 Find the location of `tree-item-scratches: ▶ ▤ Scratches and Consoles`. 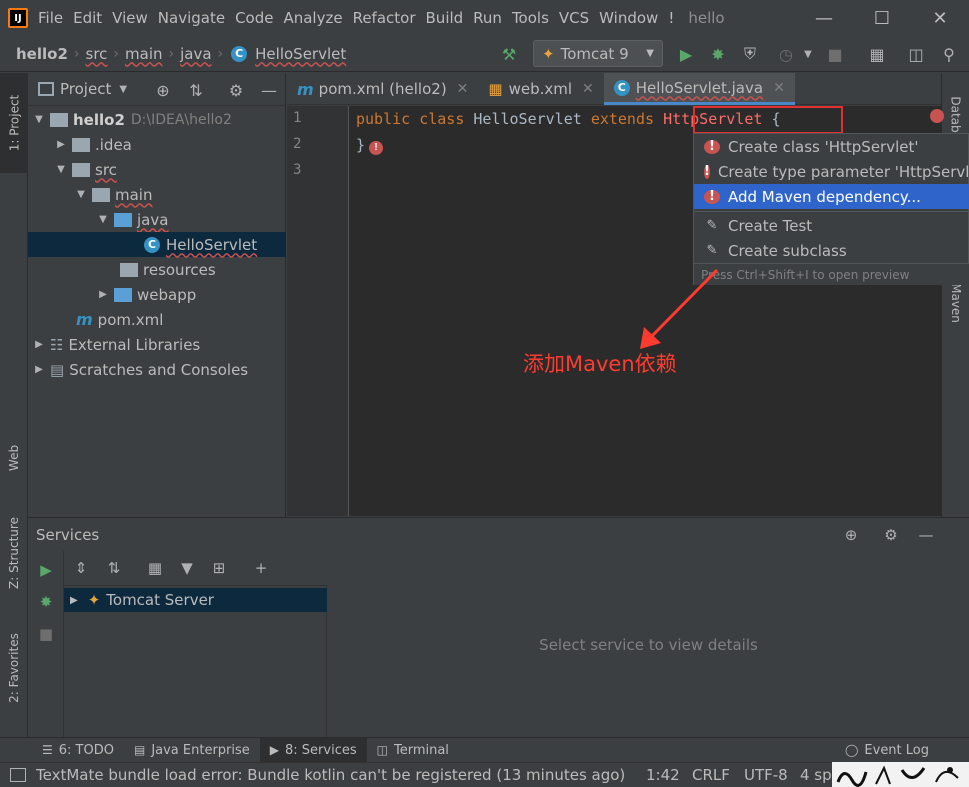

tree-item-scratches: ▶ ▤ Scratches and Consoles is located at coordinates (157, 369).